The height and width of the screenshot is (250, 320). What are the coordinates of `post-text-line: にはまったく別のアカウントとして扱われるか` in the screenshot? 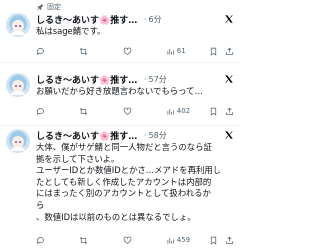 It's located at (123, 193).